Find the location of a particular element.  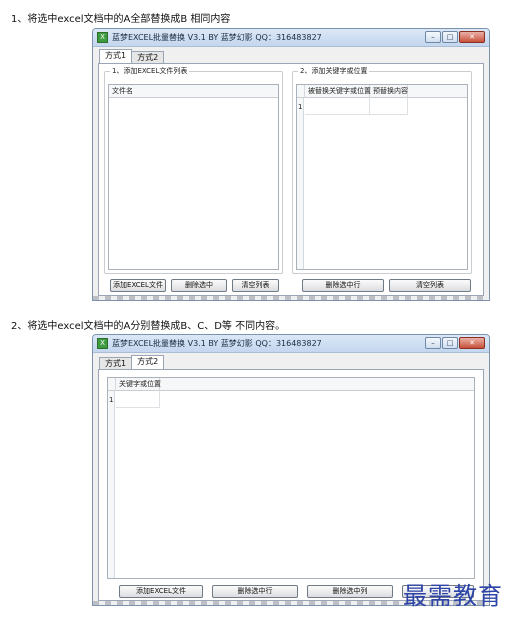

file-name-column-header: 文件名 is located at coordinates (193, 91).